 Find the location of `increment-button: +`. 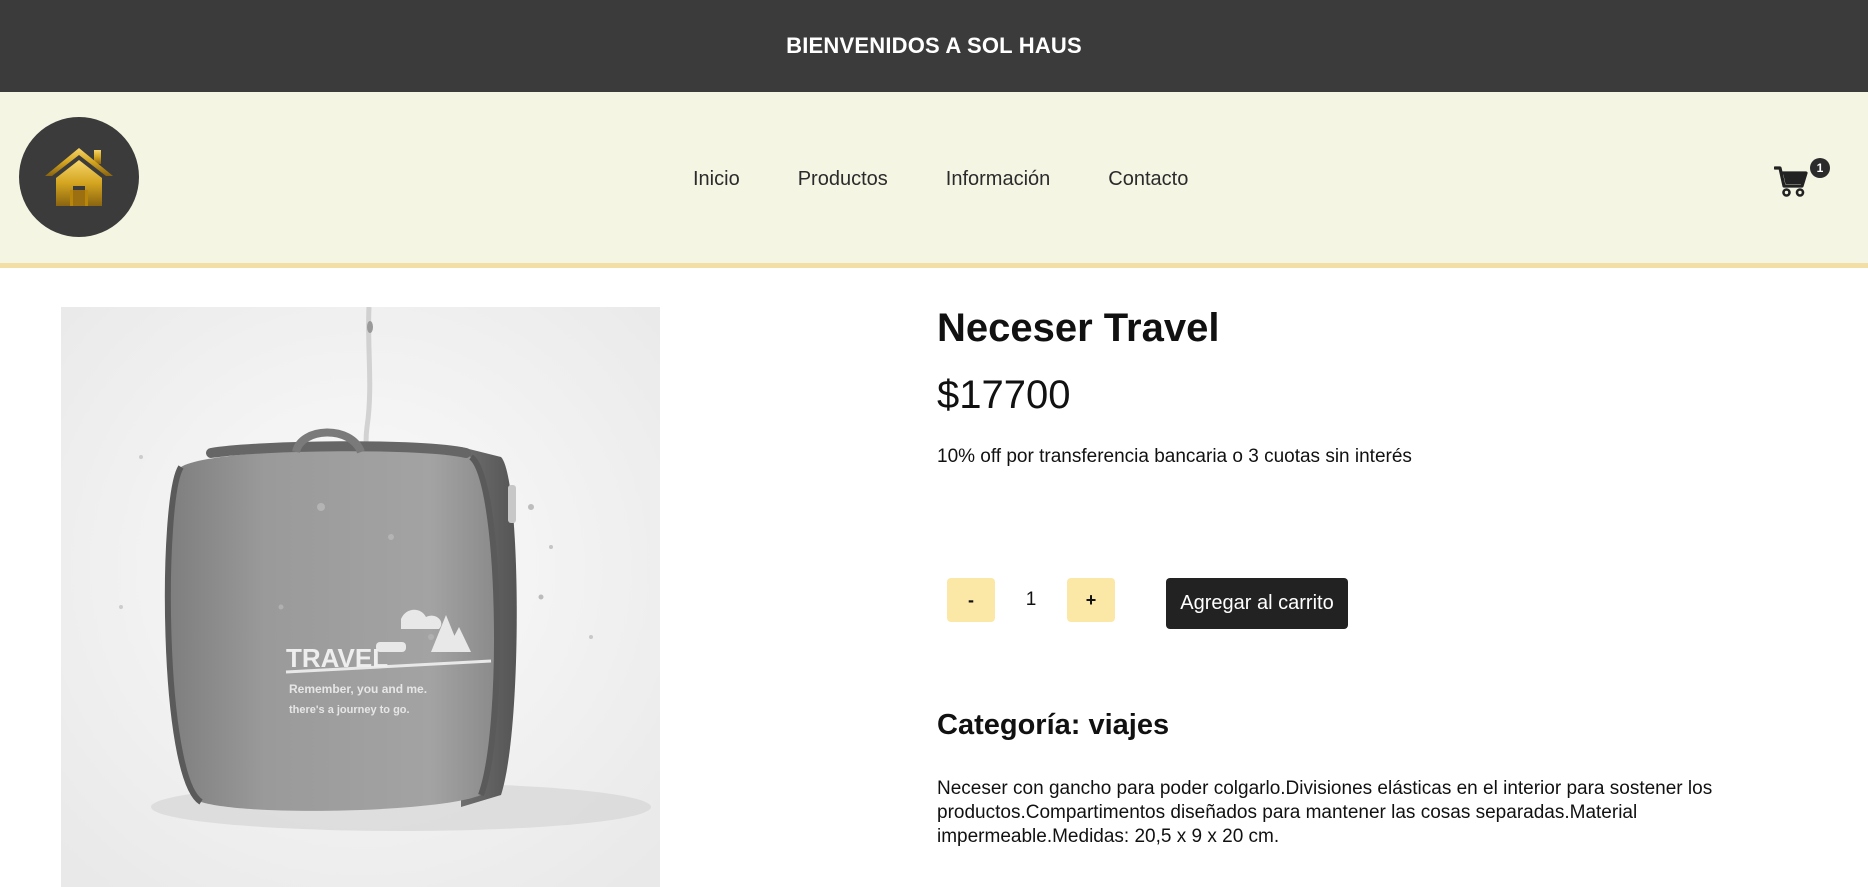

increment-button: + is located at coordinates (1091, 600).